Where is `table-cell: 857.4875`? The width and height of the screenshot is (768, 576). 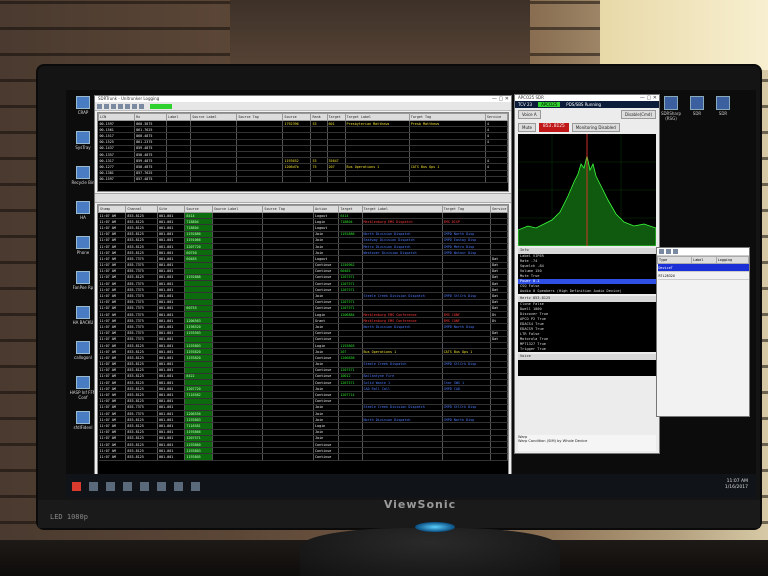
table-cell: 857.4875 is located at coordinates (151, 179).